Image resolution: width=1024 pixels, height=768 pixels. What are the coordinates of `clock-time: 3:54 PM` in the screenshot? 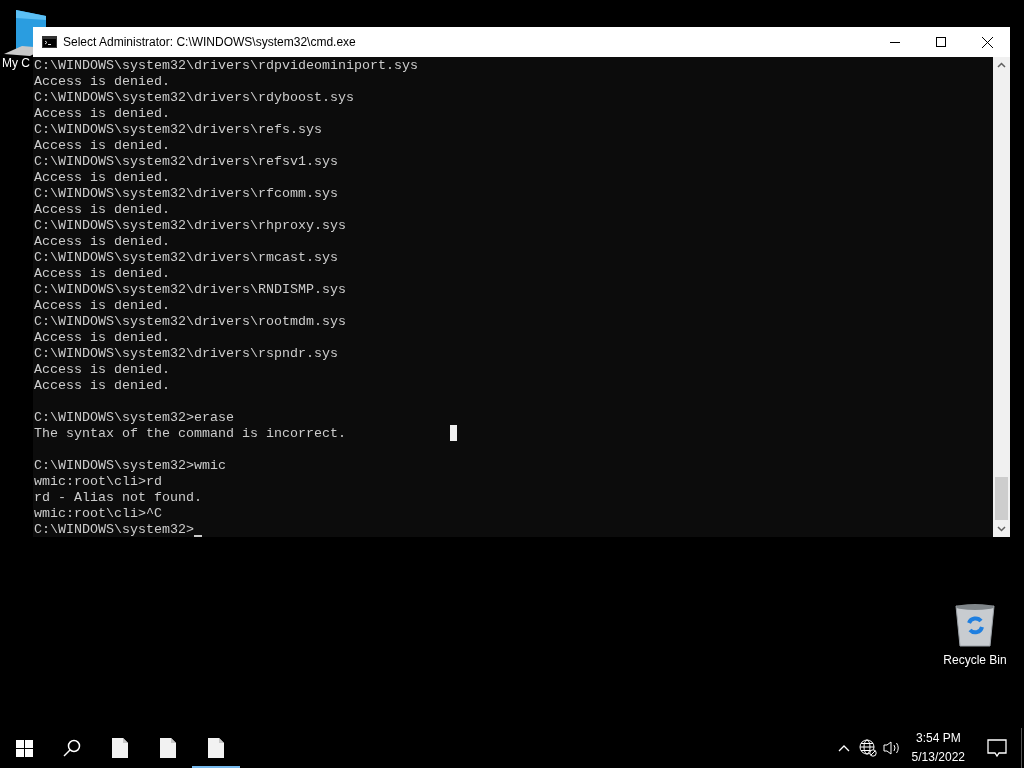 It's located at (938, 738).